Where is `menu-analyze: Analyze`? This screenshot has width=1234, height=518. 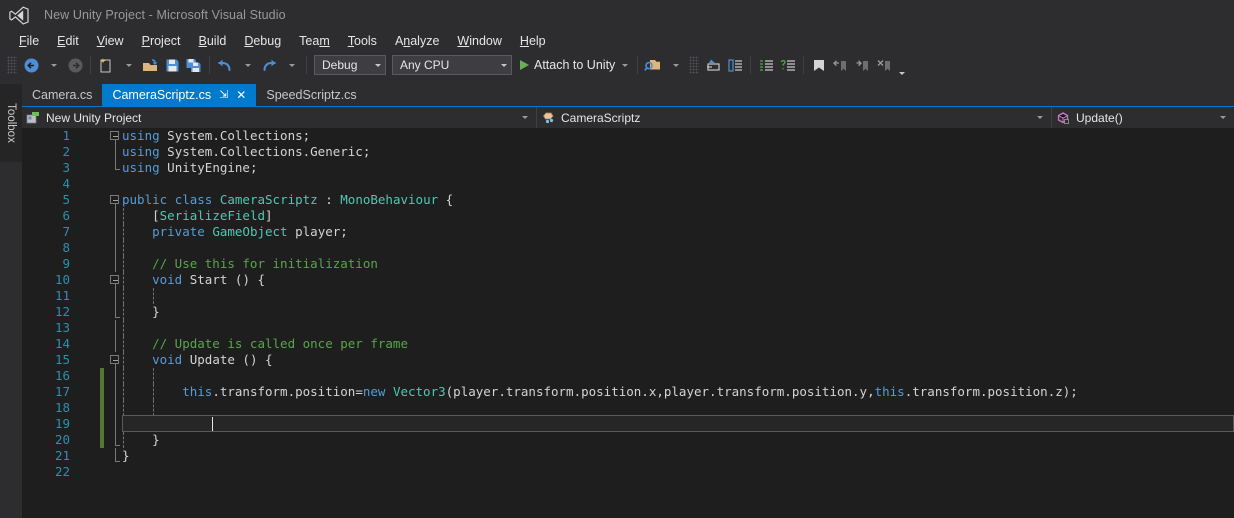 menu-analyze: Analyze is located at coordinates (417, 41).